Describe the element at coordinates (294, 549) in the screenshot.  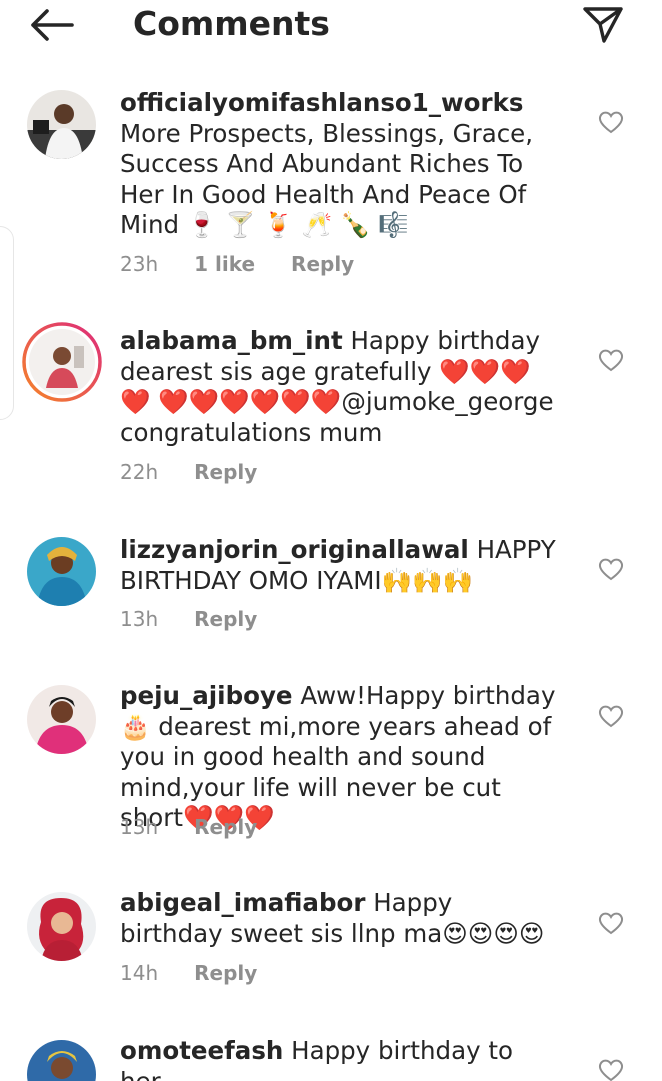
I see `comment-username: lizzyanjorin_originallawal` at that location.